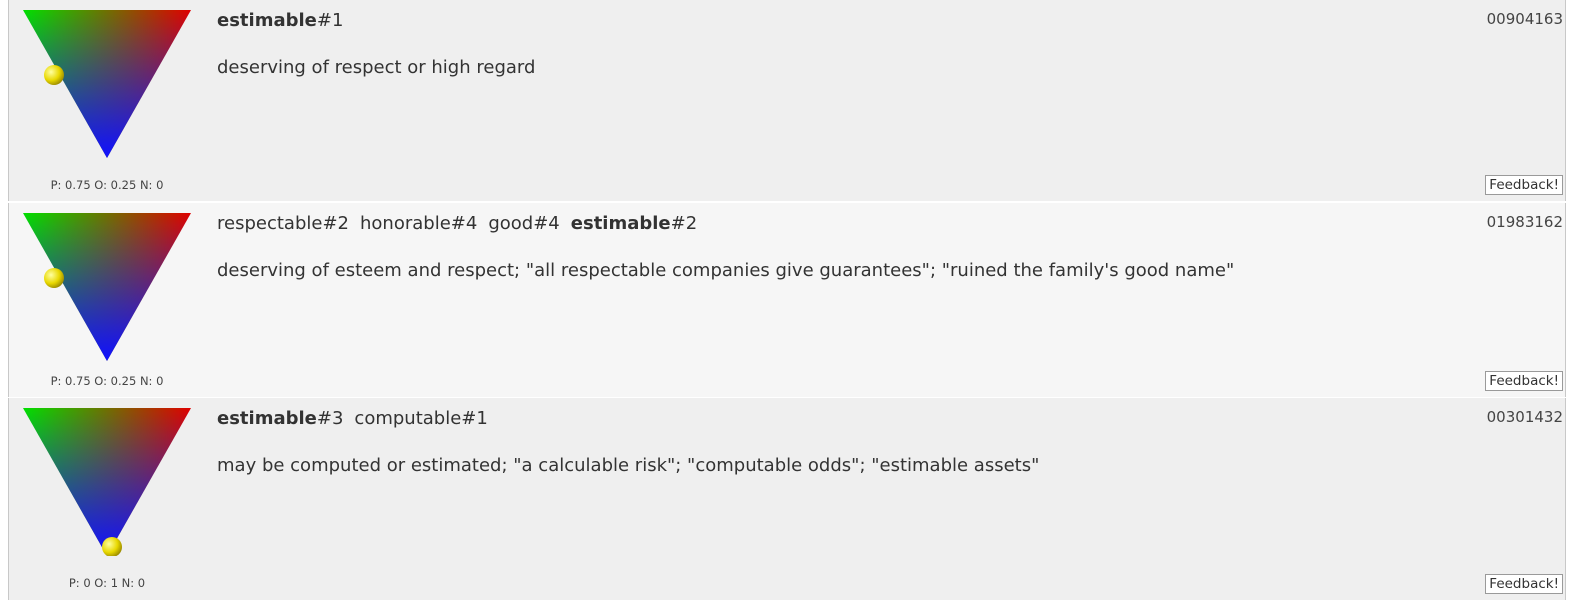 The width and height of the screenshot is (1593, 600). Describe the element at coordinates (107, 583) in the screenshot. I see `score-label: P: 0 O: 1 N: 0` at that location.